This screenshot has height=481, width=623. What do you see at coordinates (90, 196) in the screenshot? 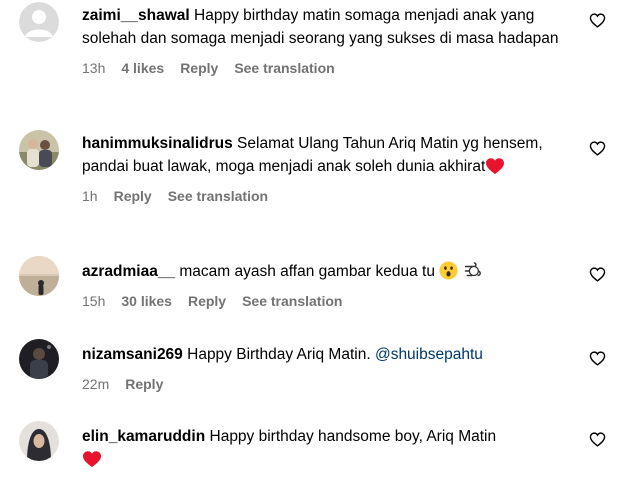
I see `timestamp: 1h` at bounding box center [90, 196].